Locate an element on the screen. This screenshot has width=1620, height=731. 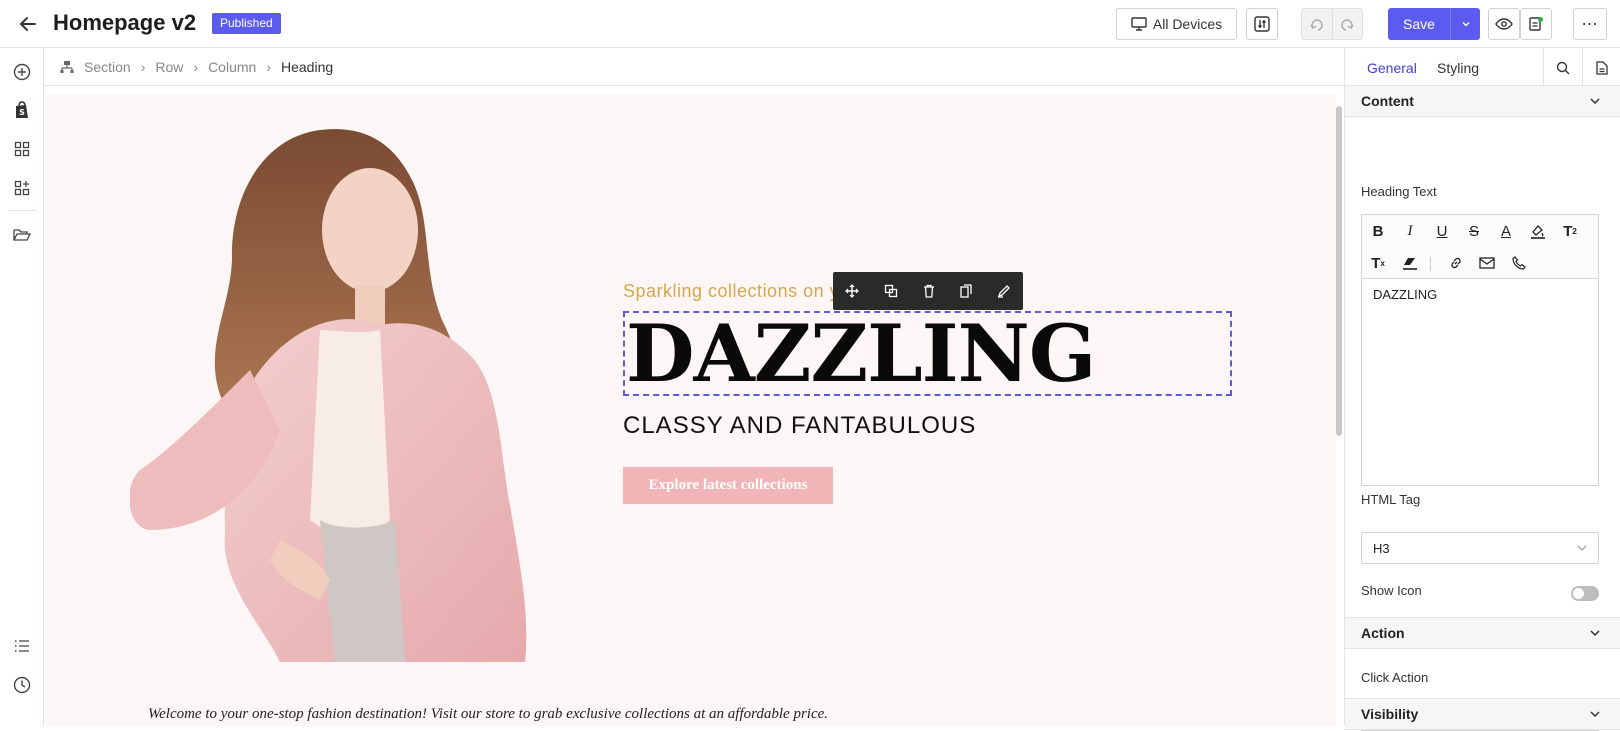
apps-add-icon is located at coordinates (22, 188).